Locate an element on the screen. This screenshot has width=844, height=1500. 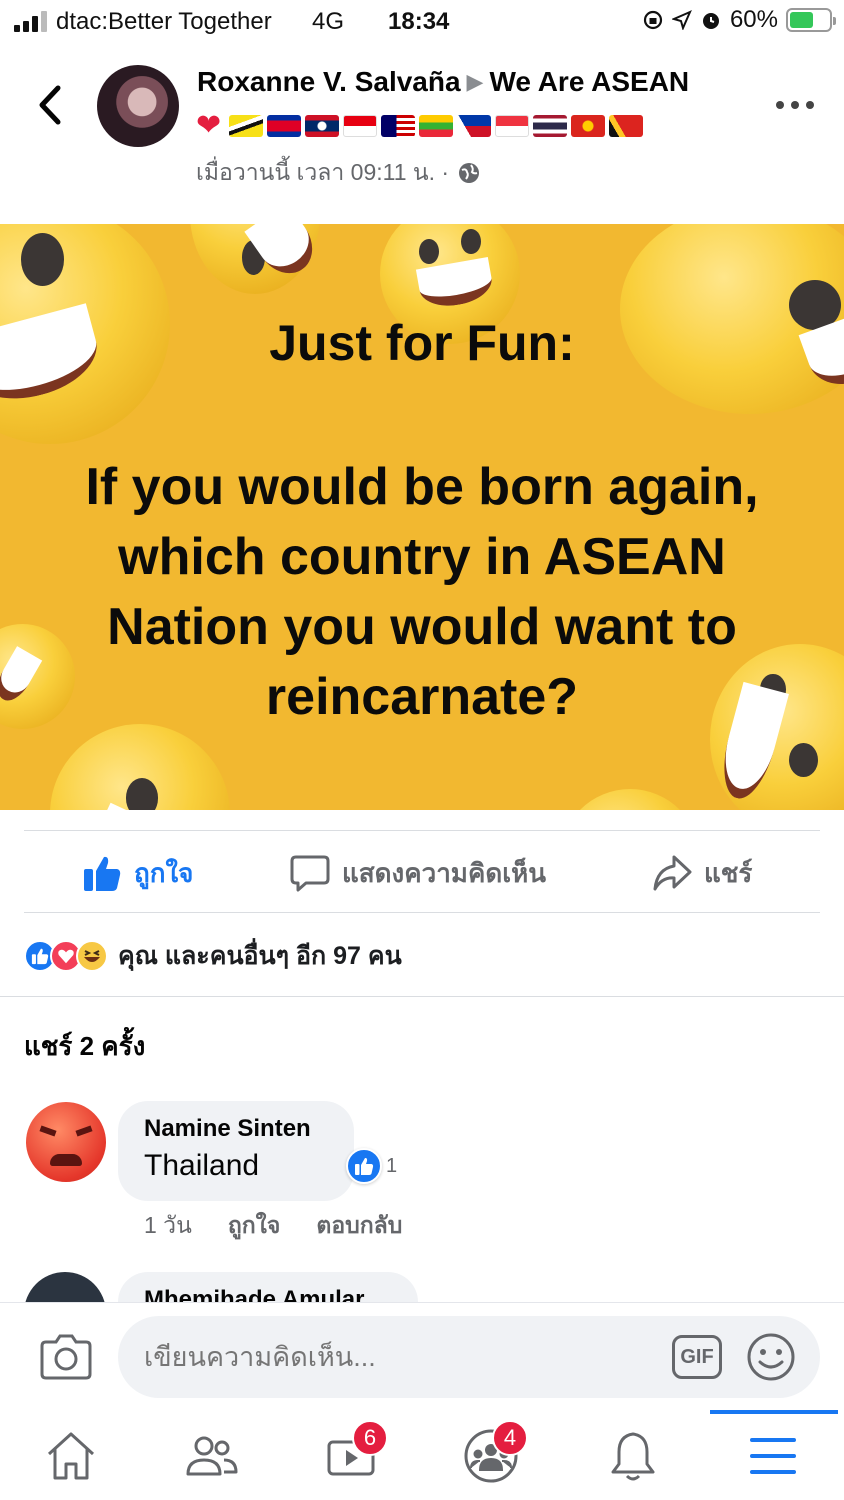
status-right: 60% is located at coordinates (739, 20).